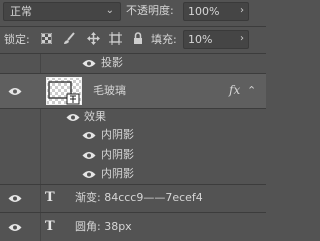  Describe the element at coordinates (133, 227) in the screenshot. I see `layer-row-corner-text: T 圆角: 38px` at that location.